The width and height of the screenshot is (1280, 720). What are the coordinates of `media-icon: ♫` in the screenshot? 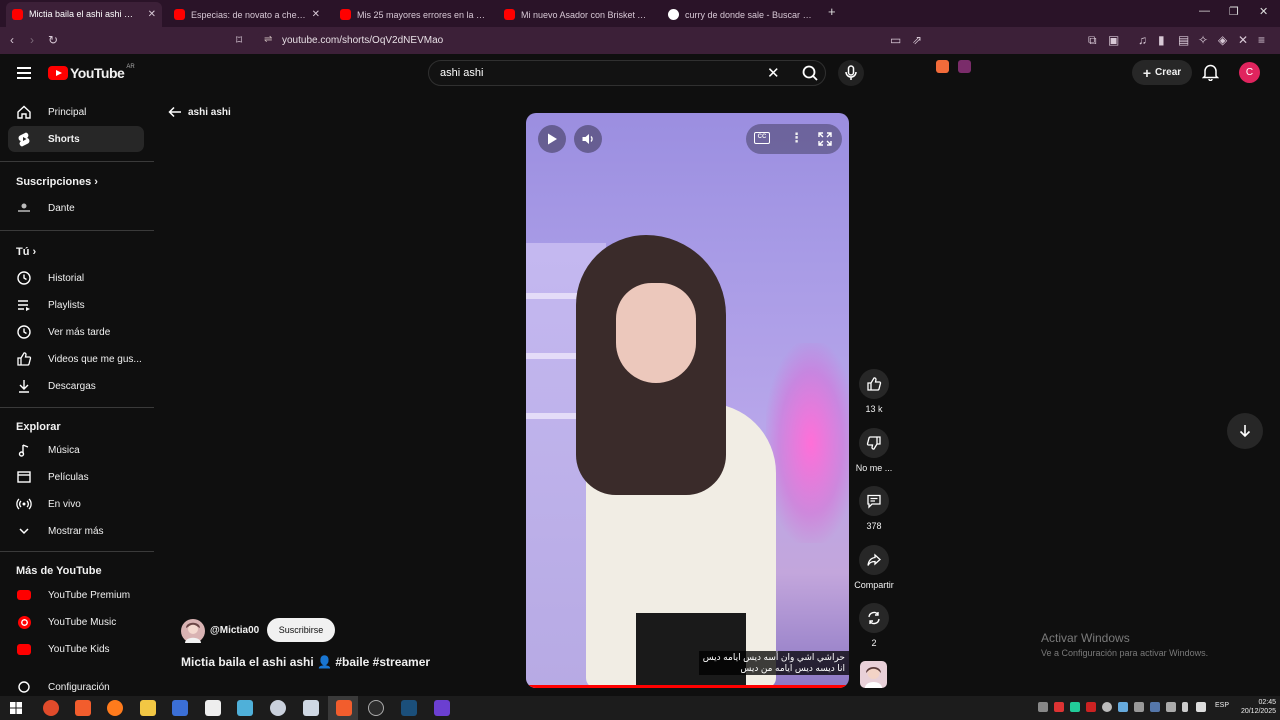 It's located at (1142, 40).